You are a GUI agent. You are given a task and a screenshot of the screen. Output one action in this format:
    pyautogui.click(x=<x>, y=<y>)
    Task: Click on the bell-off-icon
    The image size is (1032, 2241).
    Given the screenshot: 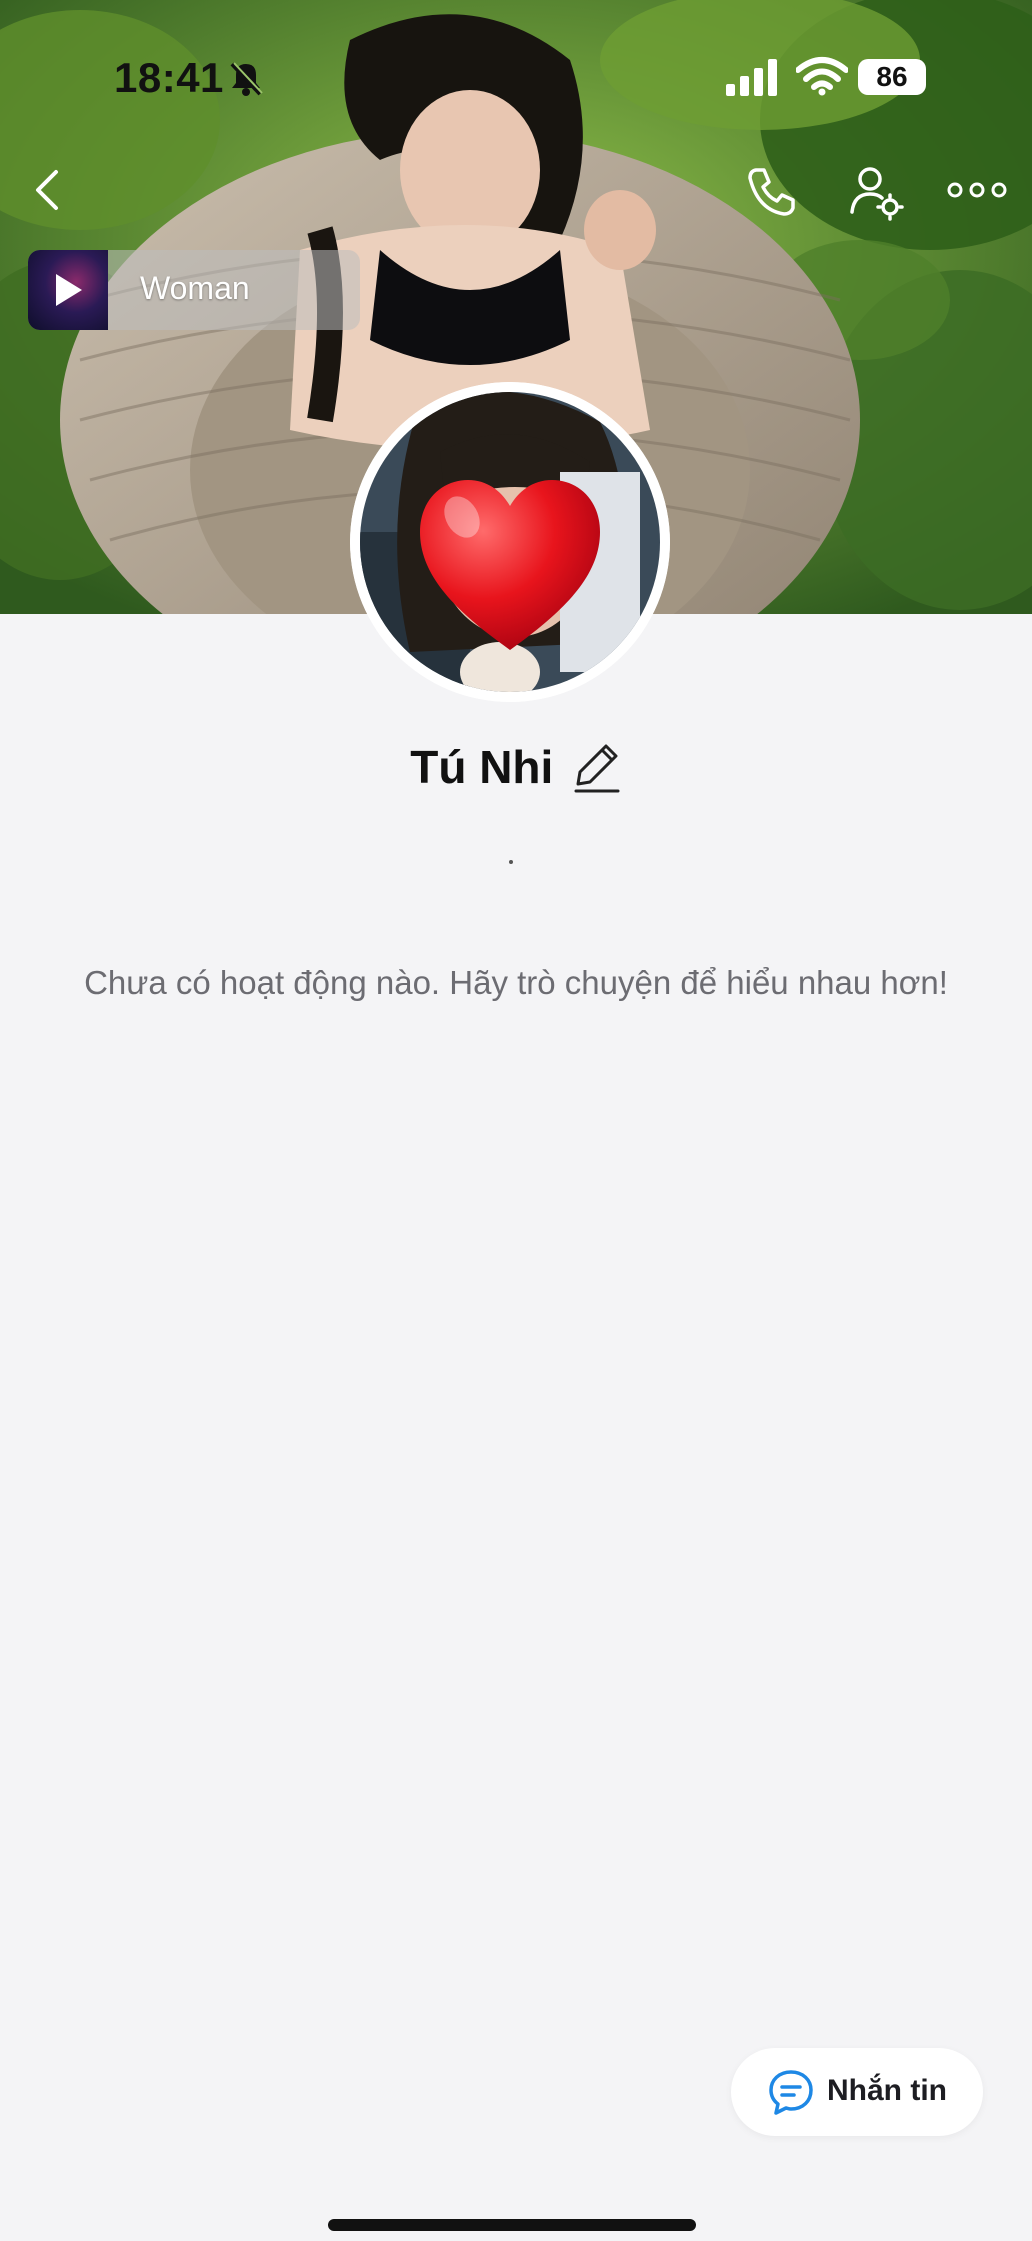 What is the action you would take?
    pyautogui.click(x=246, y=79)
    